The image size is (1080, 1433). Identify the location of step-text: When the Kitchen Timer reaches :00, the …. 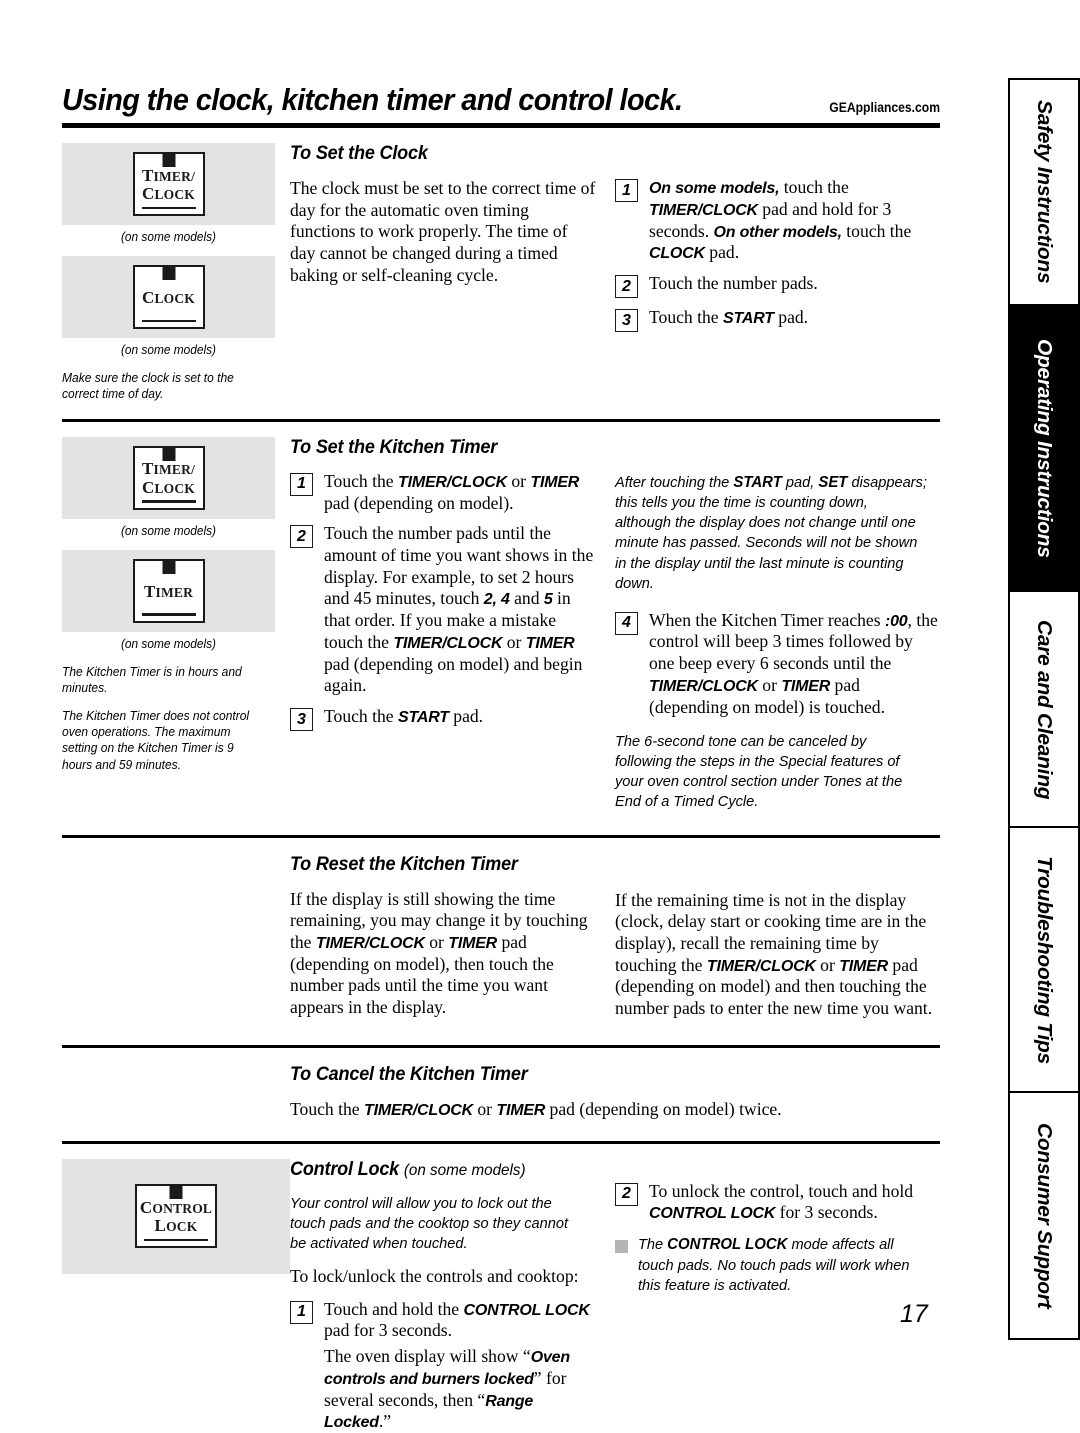
(793, 663).